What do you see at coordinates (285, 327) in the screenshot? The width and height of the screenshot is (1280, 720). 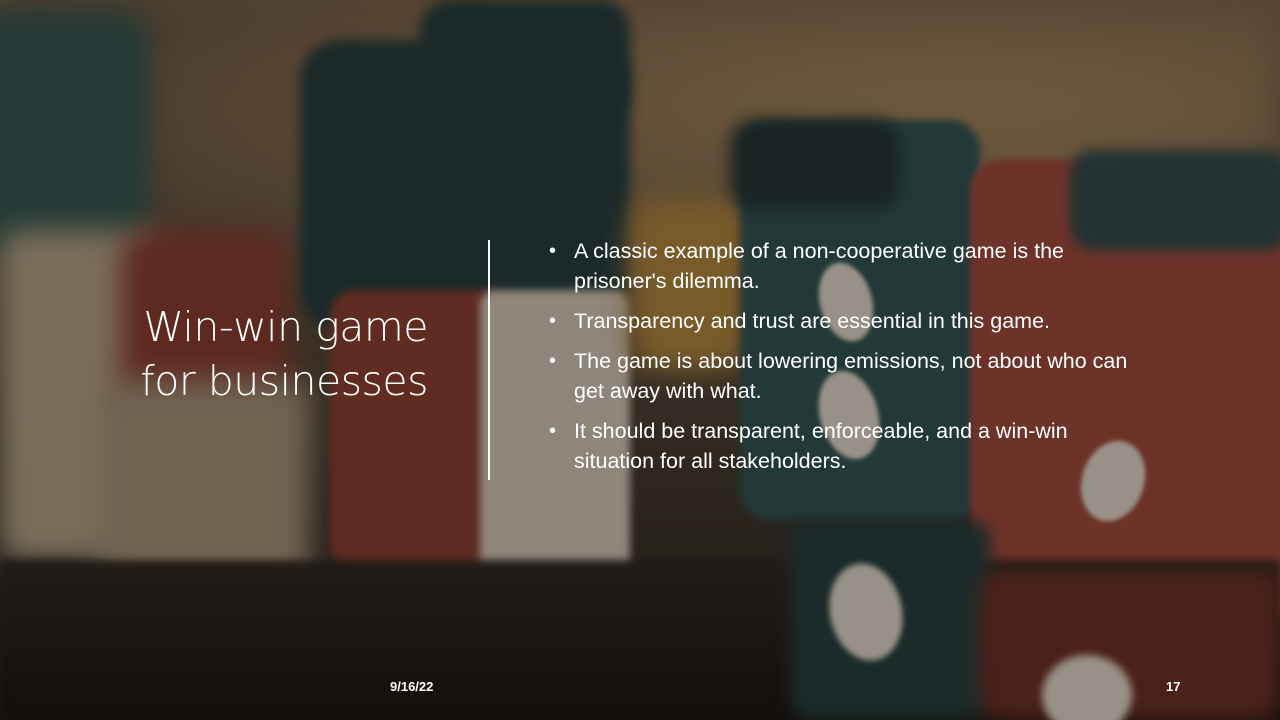 I see `slide-title-line-1: Win-win game` at bounding box center [285, 327].